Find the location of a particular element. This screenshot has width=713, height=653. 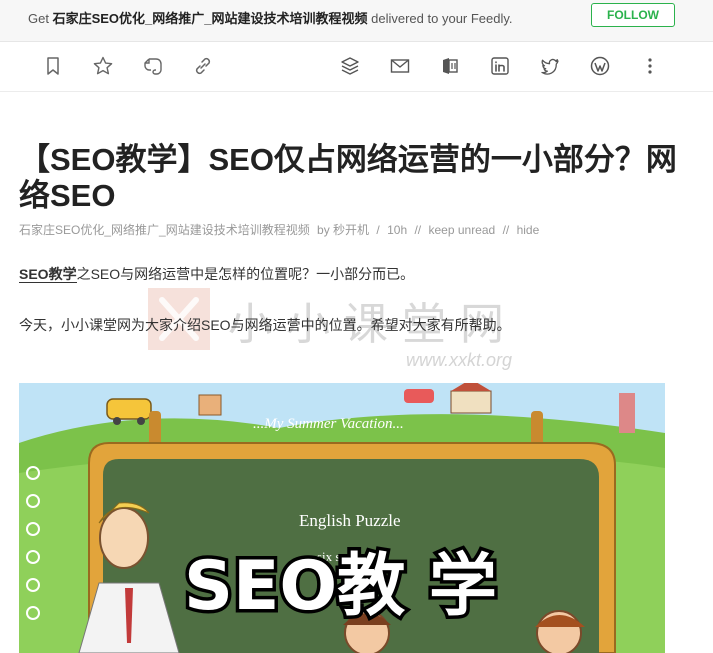

paragraph-intro: SEO教学之SEO与网络运营中是怎样的位置呢？一小部分而已。 is located at coordinates (216, 274).